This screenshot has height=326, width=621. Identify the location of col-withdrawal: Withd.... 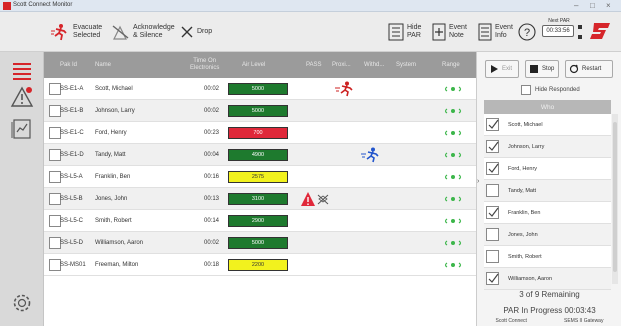
(374, 65).